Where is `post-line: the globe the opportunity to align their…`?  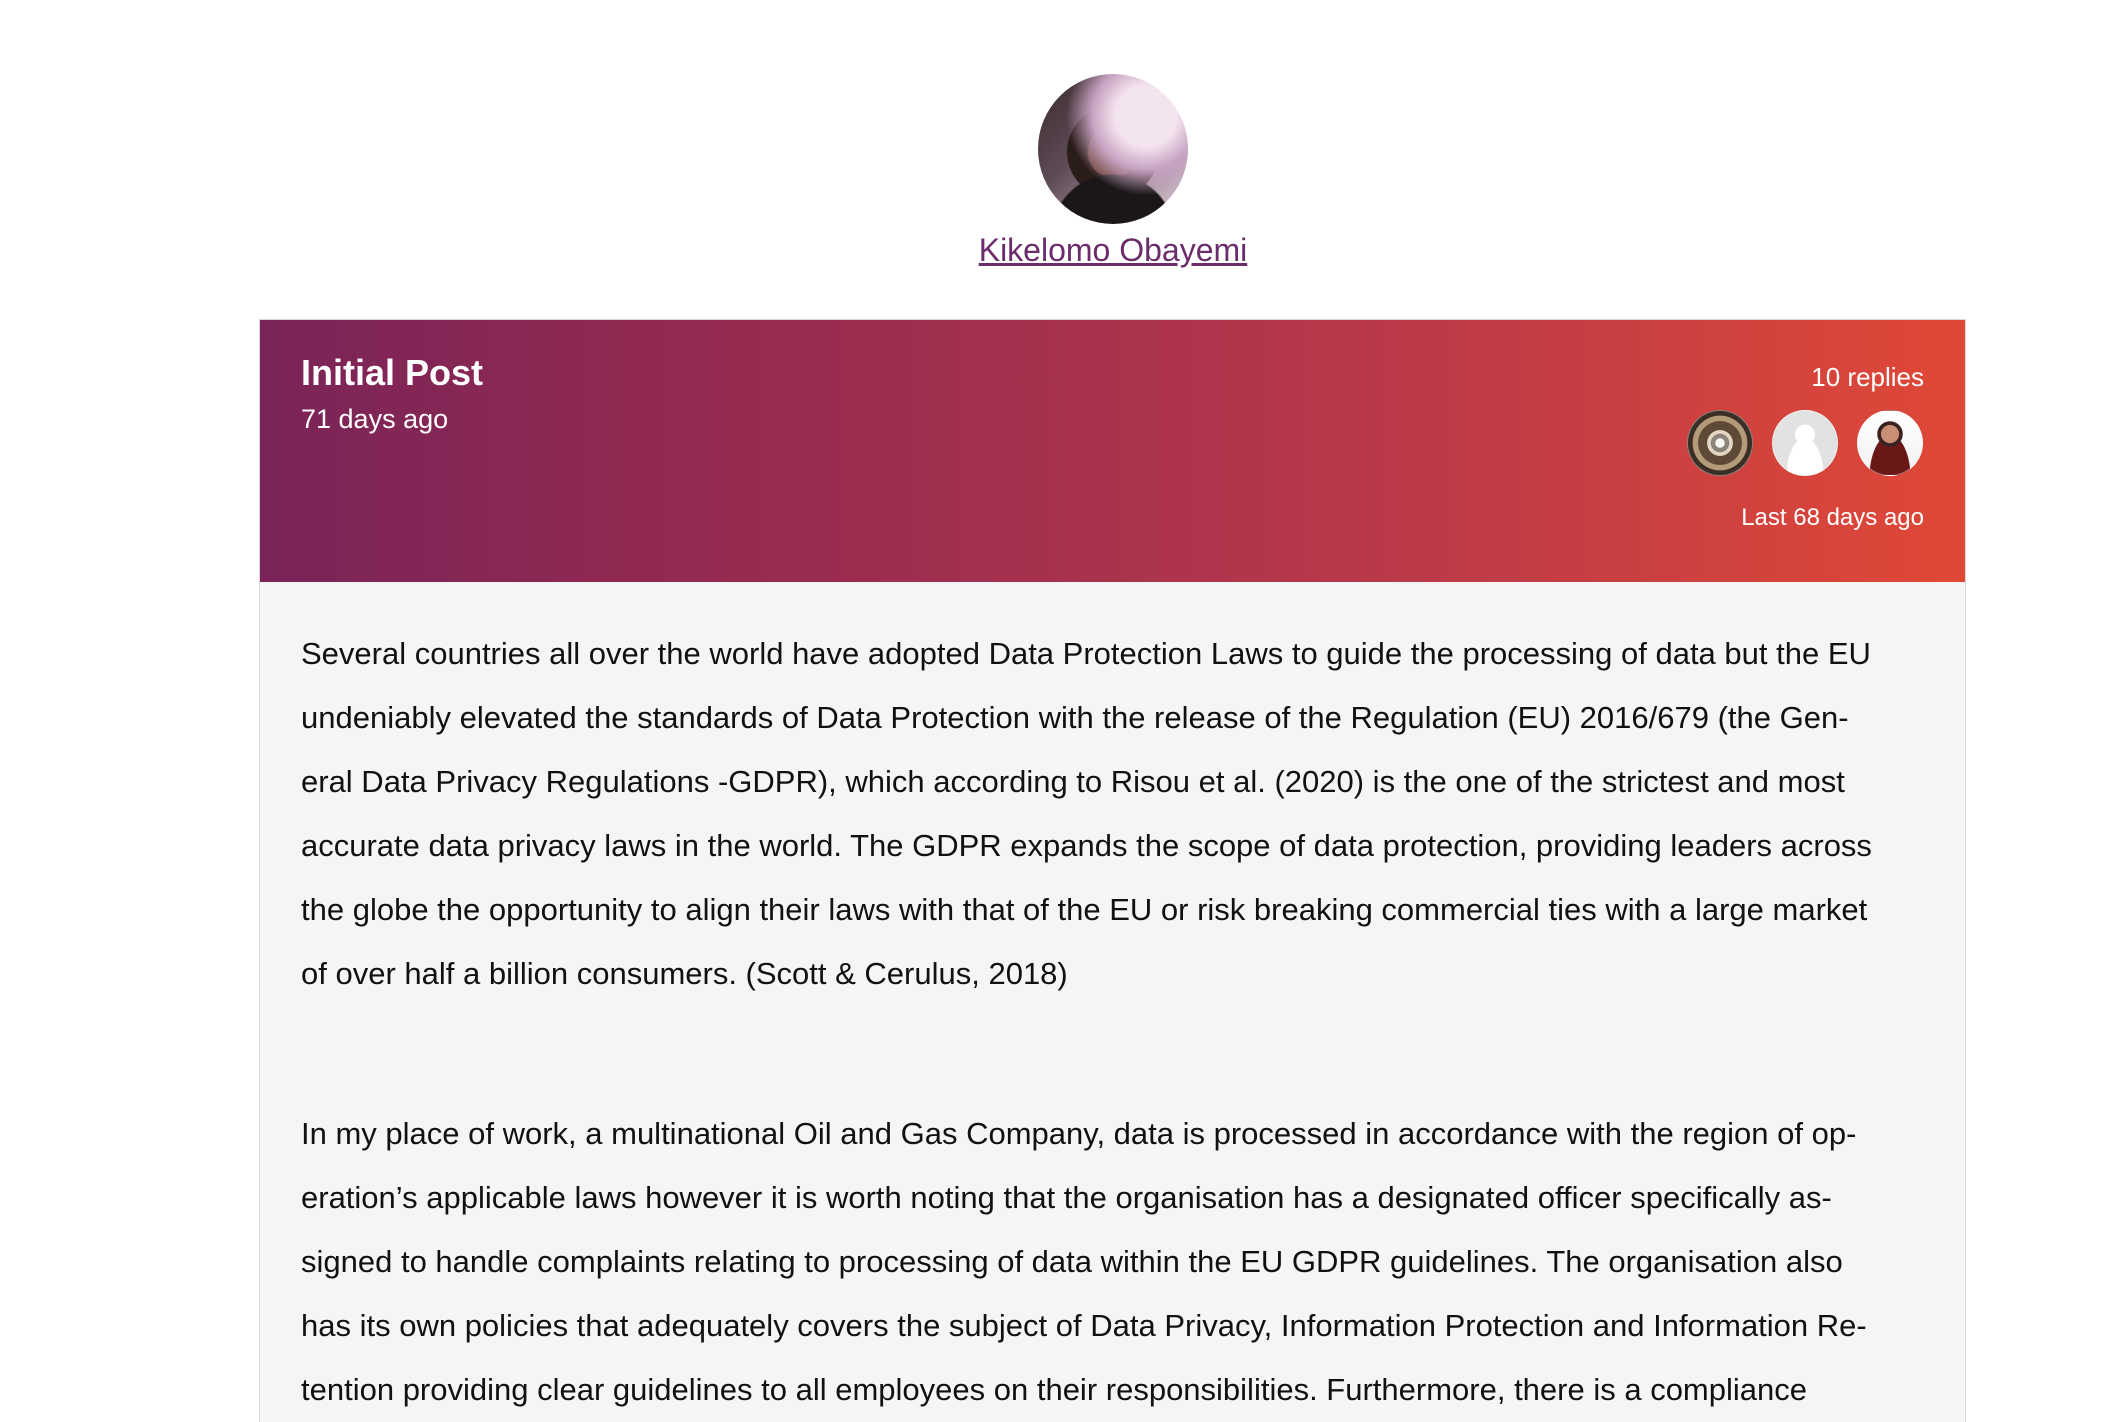 post-line: the globe the opportunity to align their… is located at coordinates (1084, 909).